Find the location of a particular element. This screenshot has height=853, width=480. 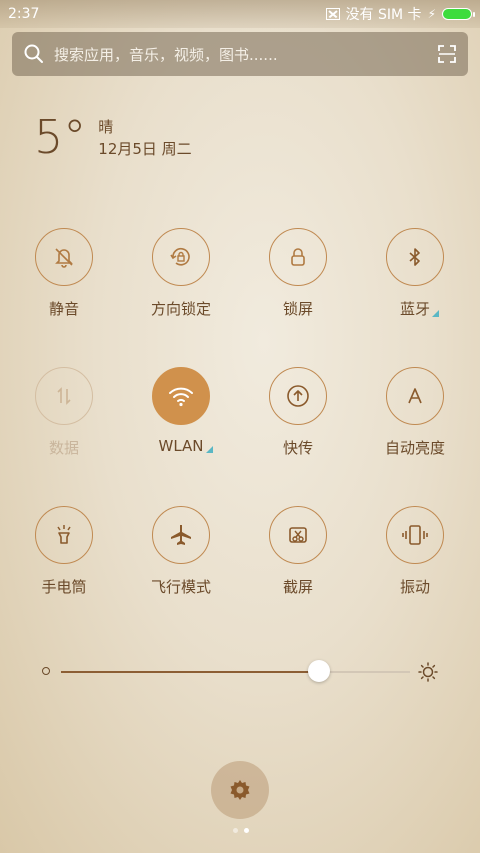

toggle-quick-transfer-button is located at coordinates (298, 396).